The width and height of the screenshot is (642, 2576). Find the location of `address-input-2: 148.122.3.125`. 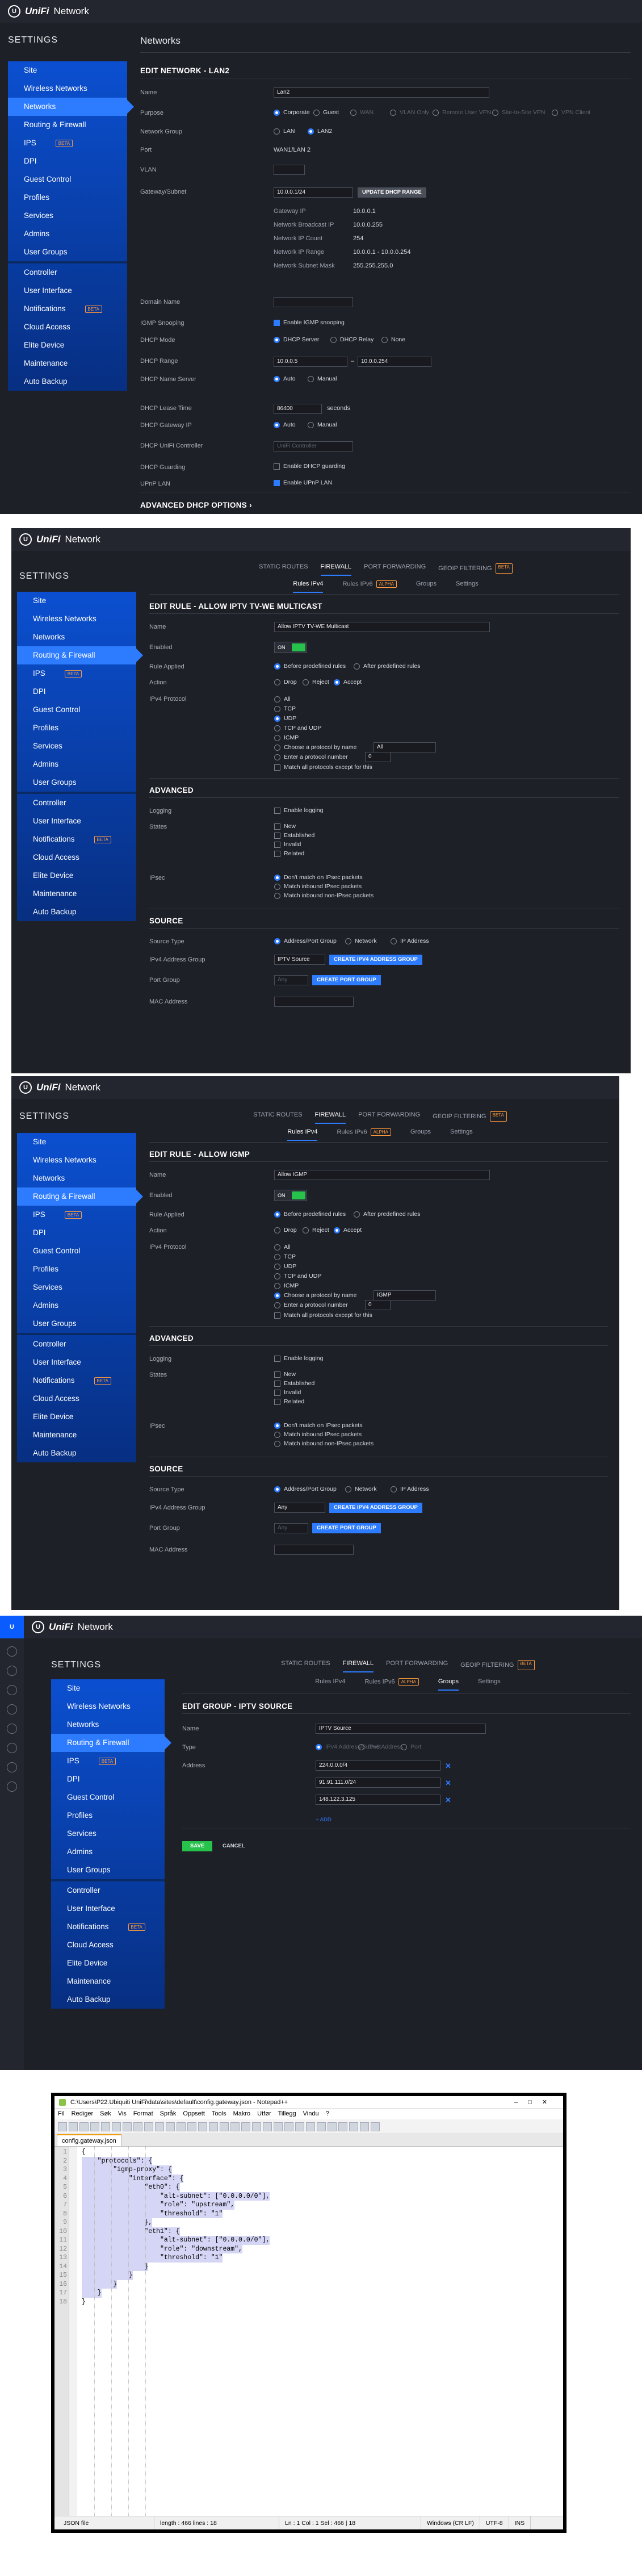

address-input-2: 148.122.3.125 is located at coordinates (378, 1800).